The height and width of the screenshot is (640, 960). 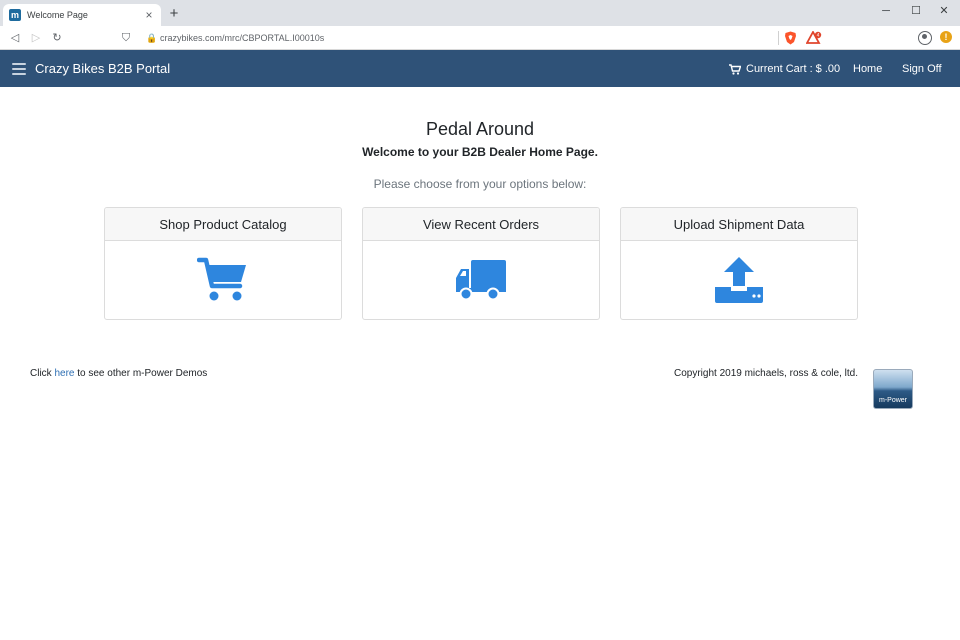 What do you see at coordinates (152, 38) in the screenshot?
I see `lock-icon: 🔒` at bounding box center [152, 38].